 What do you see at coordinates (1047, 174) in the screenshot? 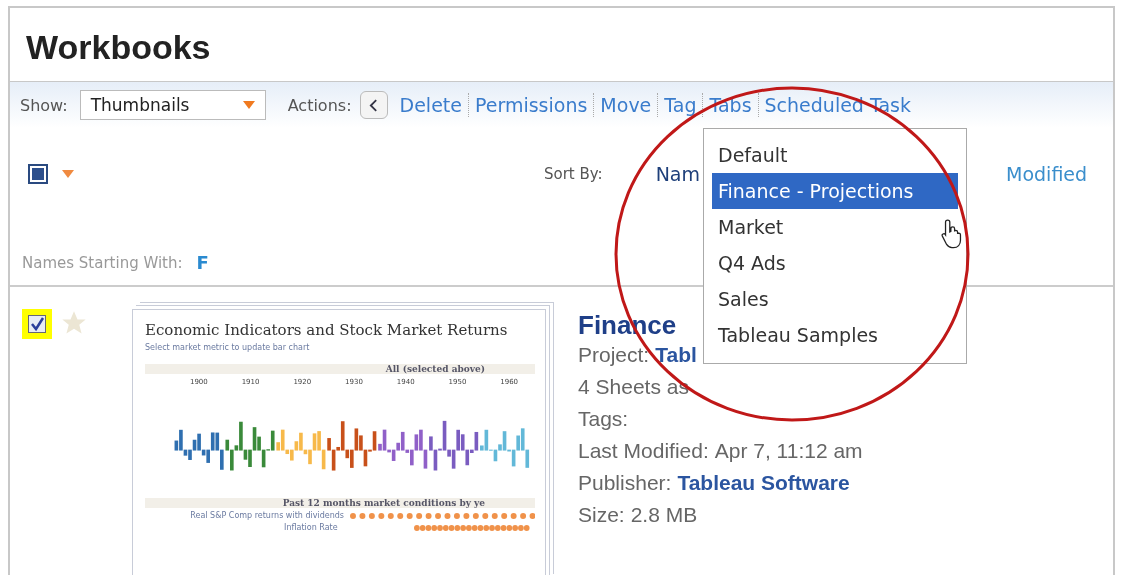
I see `sort-option: Modified` at bounding box center [1047, 174].